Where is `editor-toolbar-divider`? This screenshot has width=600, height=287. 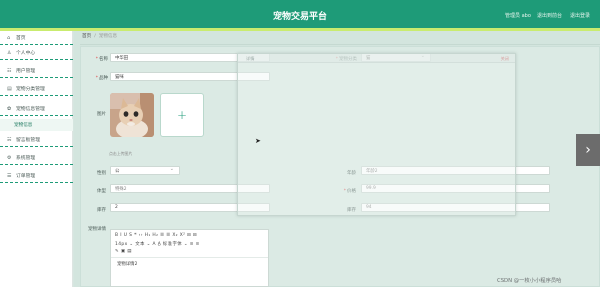
editor-toolbar-divider is located at coordinates (189, 257).